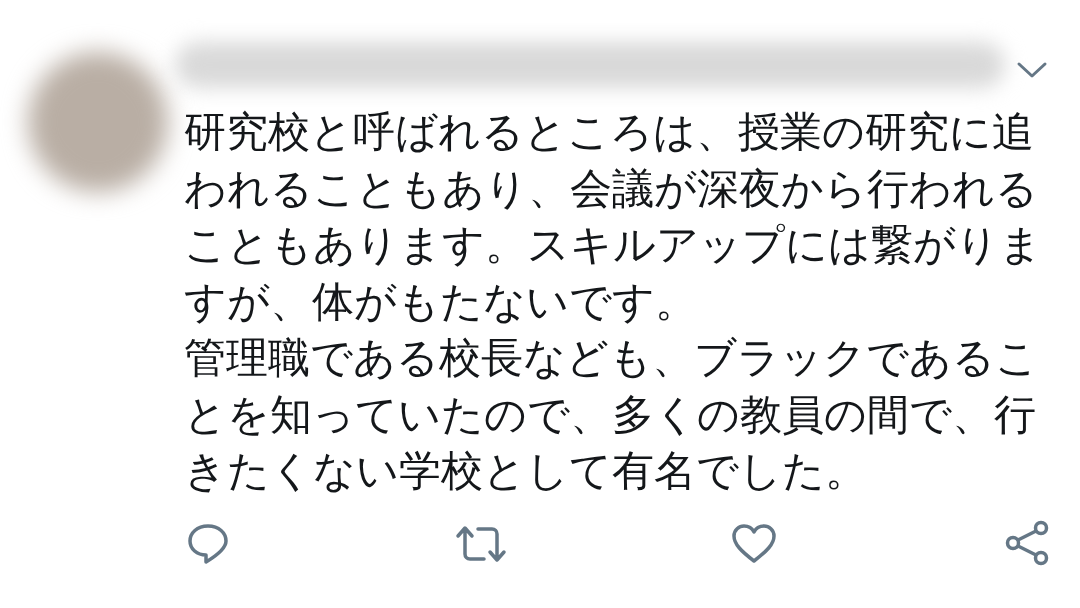 Image resolution: width=1080 pixels, height=608 pixels. I want to click on retweet-icon, so click(481, 544).